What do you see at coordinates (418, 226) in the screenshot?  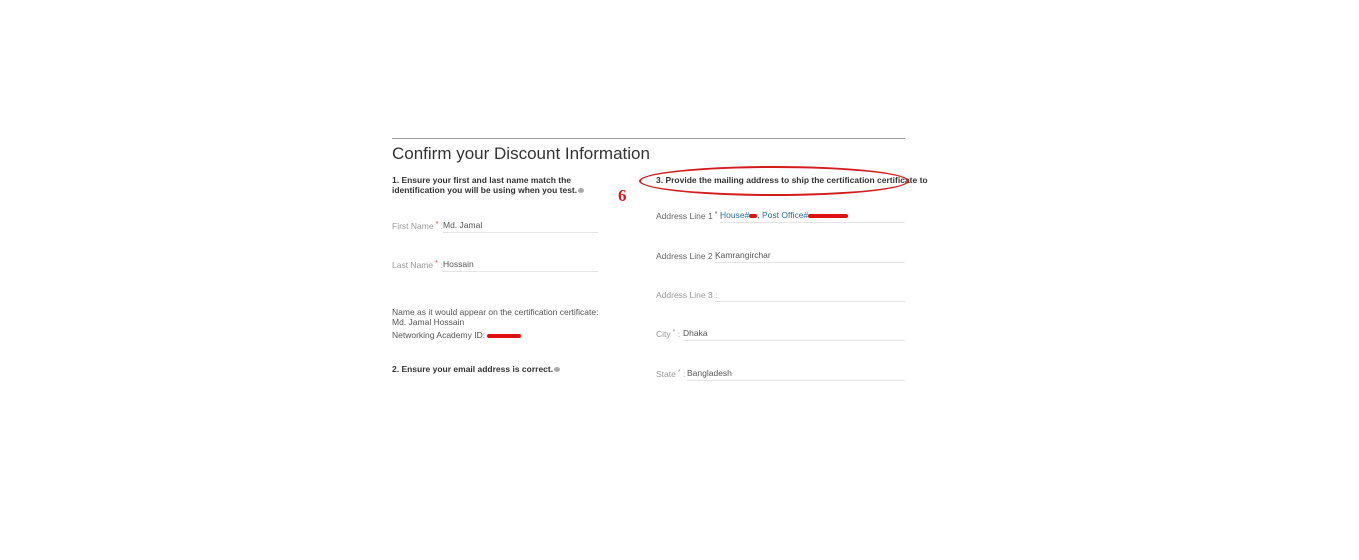 I see `first-name-label: First Name * :` at bounding box center [418, 226].